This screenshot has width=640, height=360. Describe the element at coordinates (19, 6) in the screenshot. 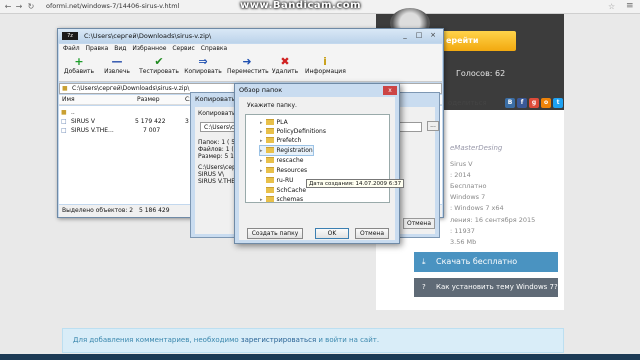

I see `forward-icon: →` at that location.